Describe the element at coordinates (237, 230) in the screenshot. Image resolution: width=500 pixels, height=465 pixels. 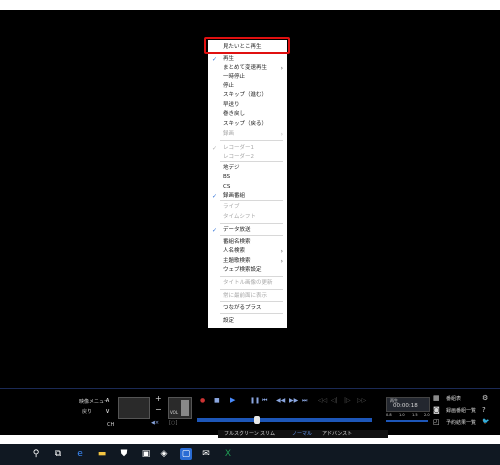
I see `context-menu-item-label: データ放送` at that location.